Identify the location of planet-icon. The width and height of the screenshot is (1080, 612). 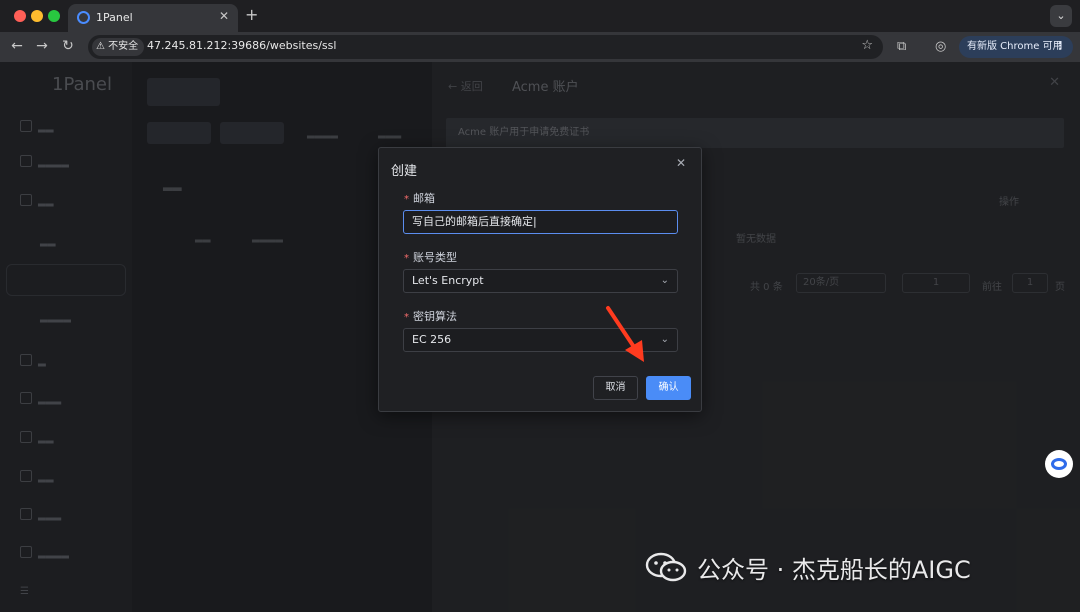
(1059, 464).